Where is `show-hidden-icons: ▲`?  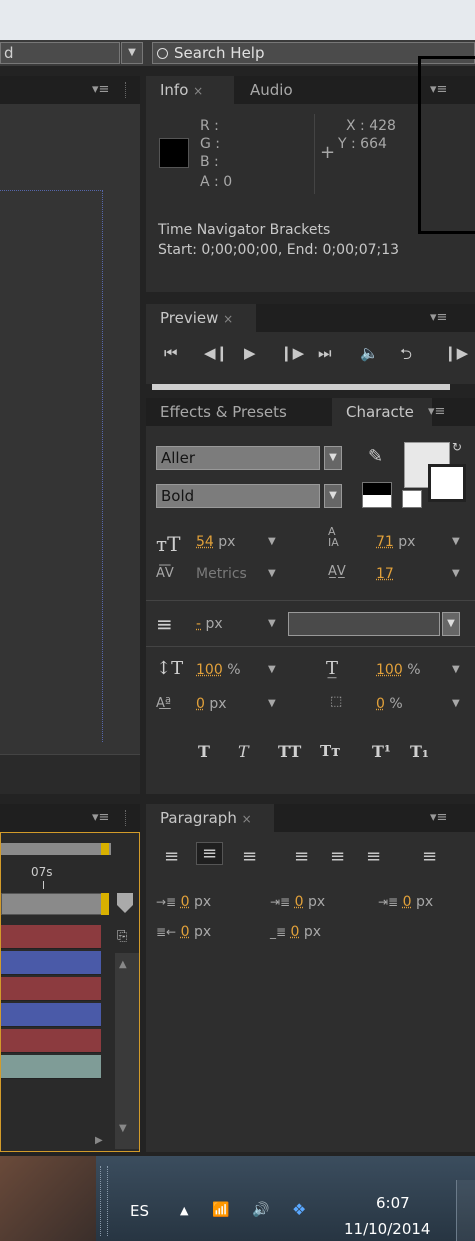 show-hidden-icons: ▲ is located at coordinates (184, 1210).